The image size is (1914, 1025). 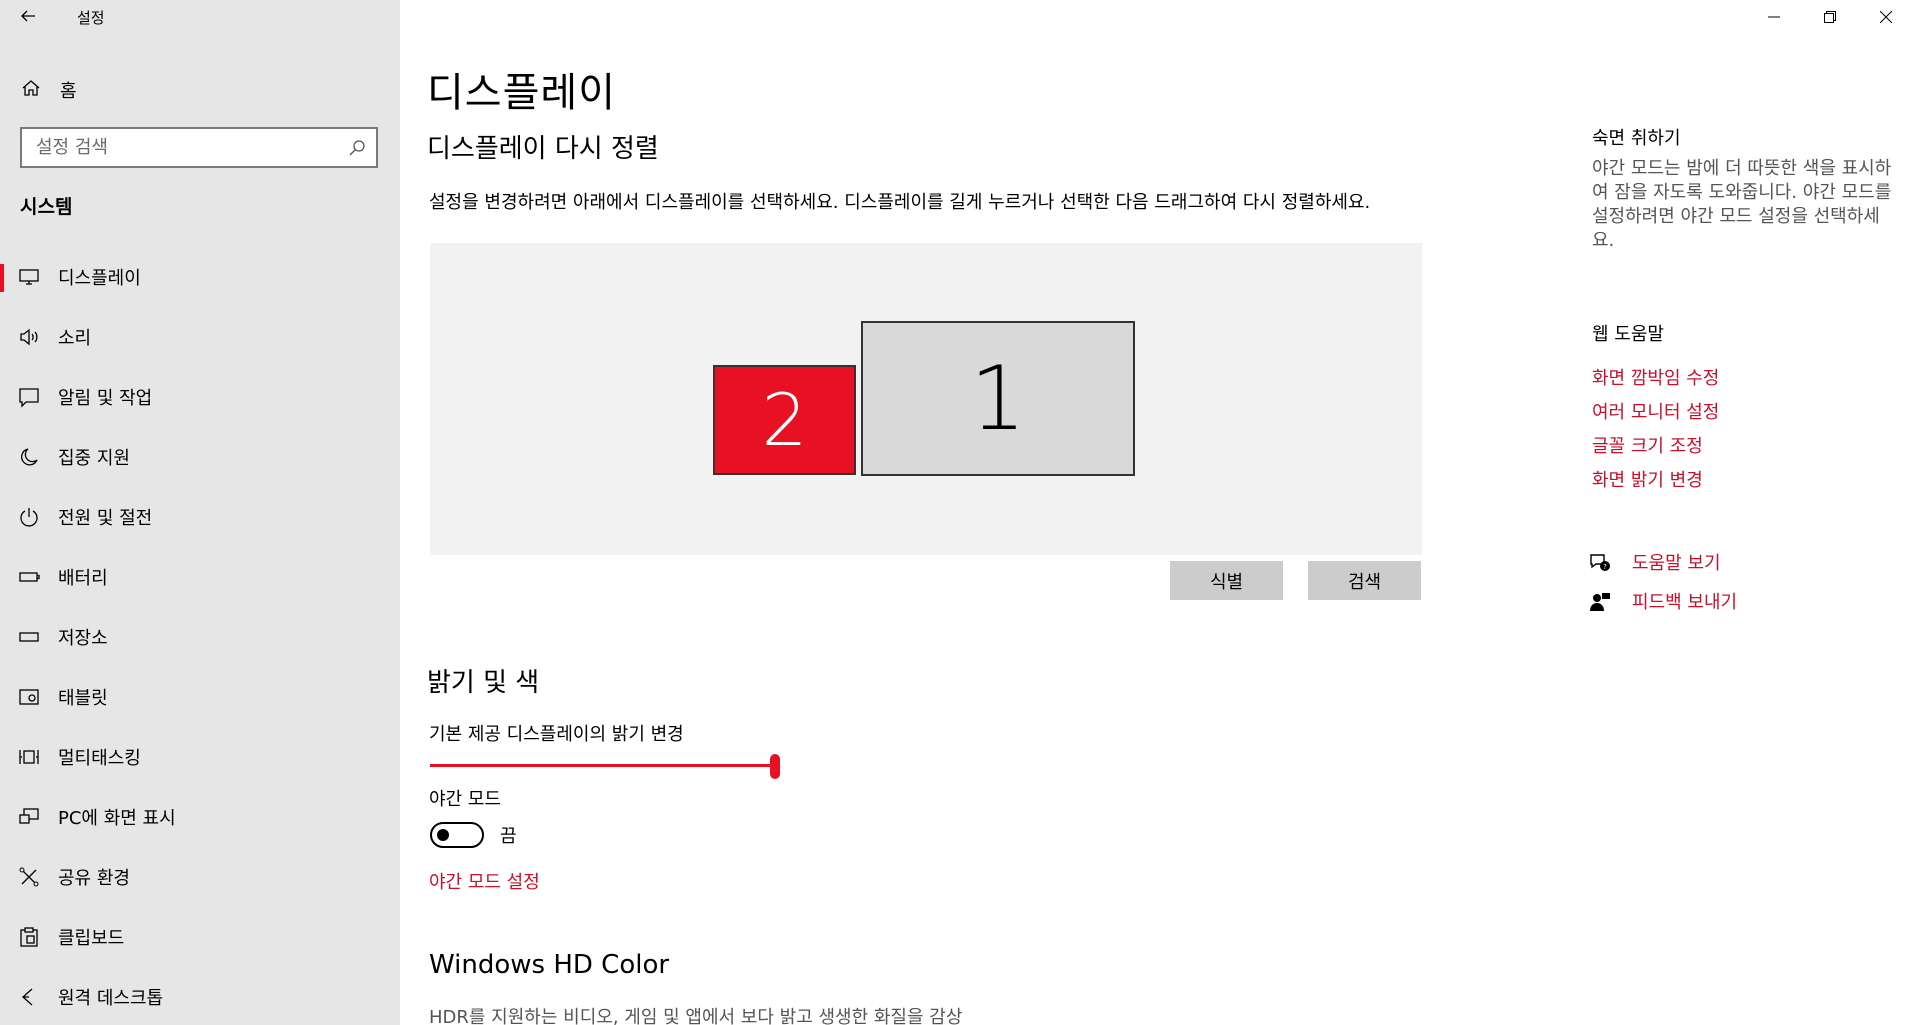 What do you see at coordinates (483, 683) in the screenshot?
I see `brightness-color-title: 밝기 및 색` at bounding box center [483, 683].